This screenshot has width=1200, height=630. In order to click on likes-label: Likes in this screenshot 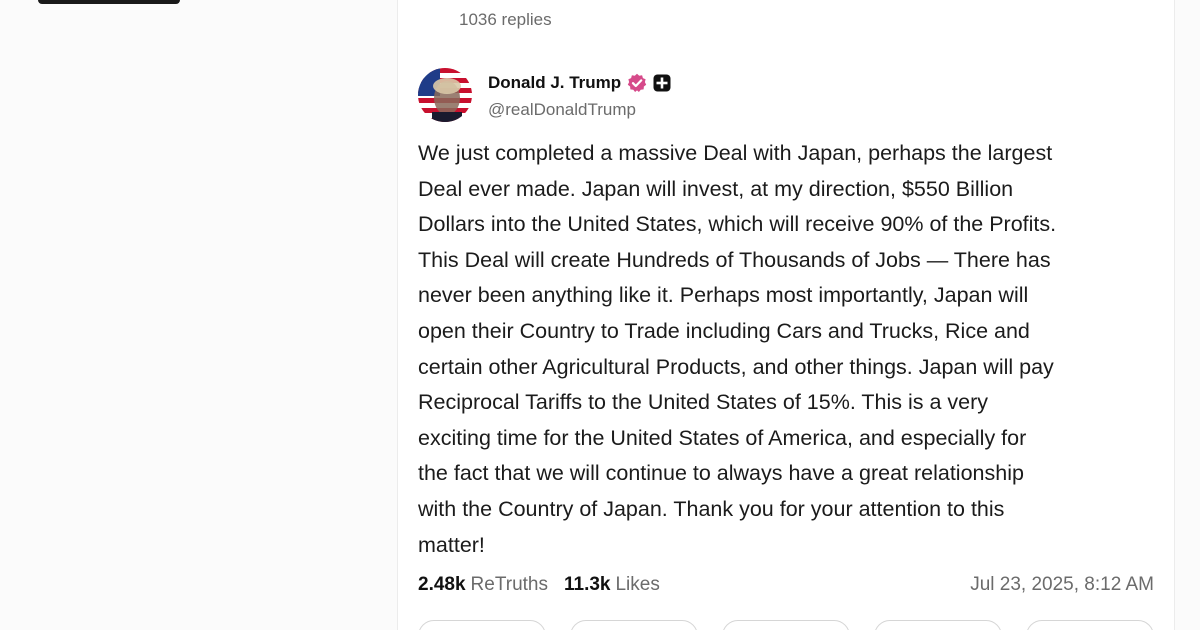, I will do `click(637, 584)`.